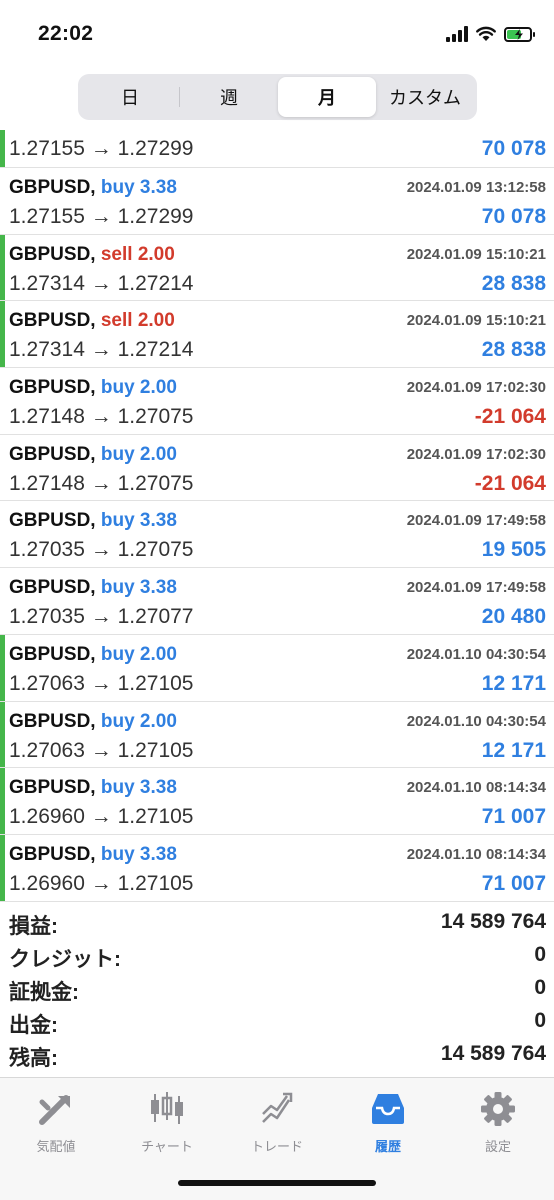 This screenshot has height=1200, width=554. What do you see at coordinates (130, 97) in the screenshot?
I see `segment-day: 日` at bounding box center [130, 97].